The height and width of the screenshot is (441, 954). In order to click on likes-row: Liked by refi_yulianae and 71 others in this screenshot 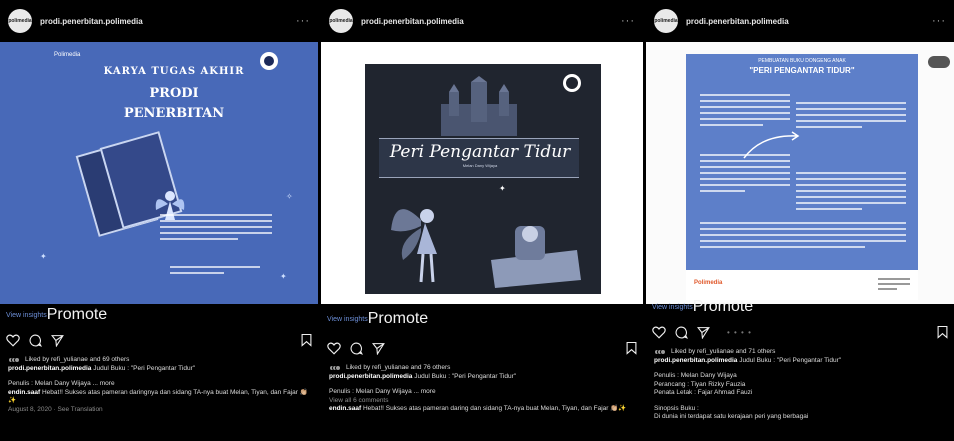, I will do `click(800, 352)`.